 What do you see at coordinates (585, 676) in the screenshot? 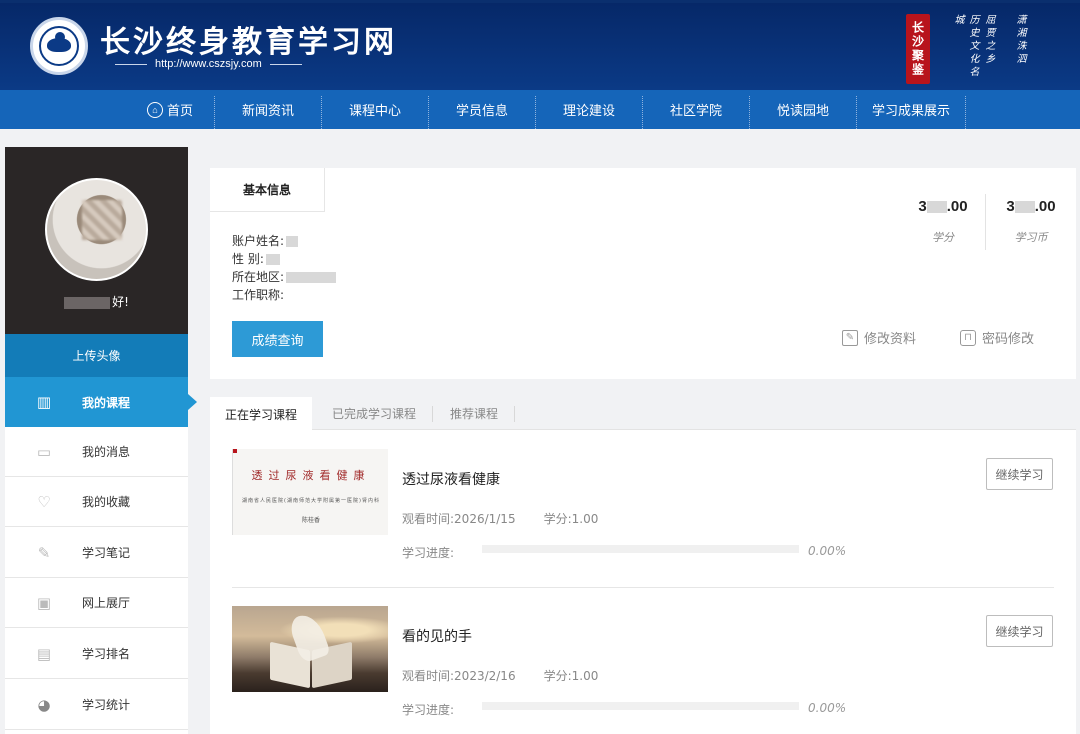
I see `credit-value: 1.00` at bounding box center [585, 676].